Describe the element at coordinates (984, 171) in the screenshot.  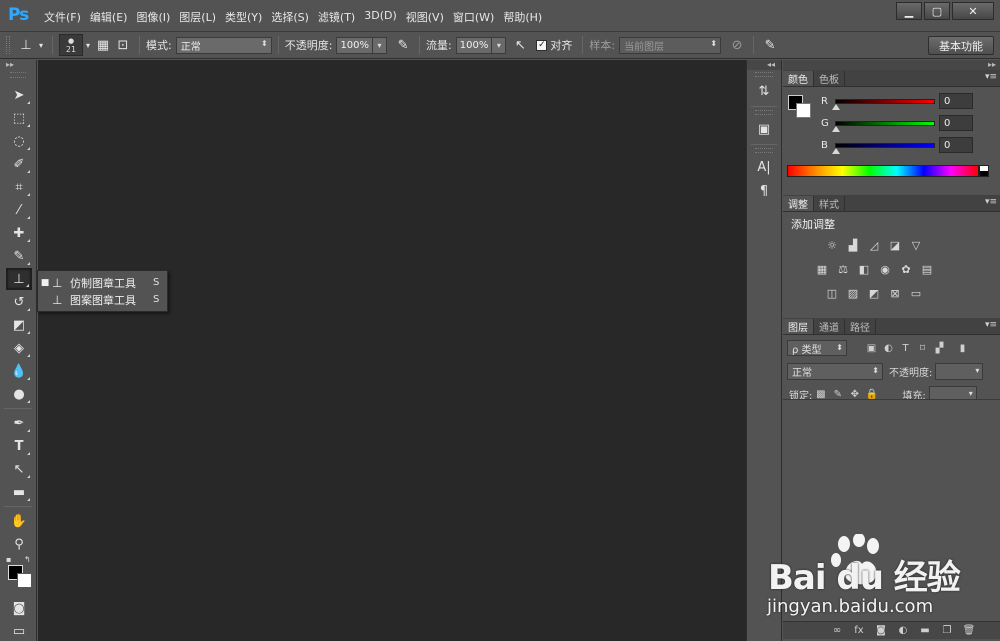
I see `black-white-swatch` at that location.